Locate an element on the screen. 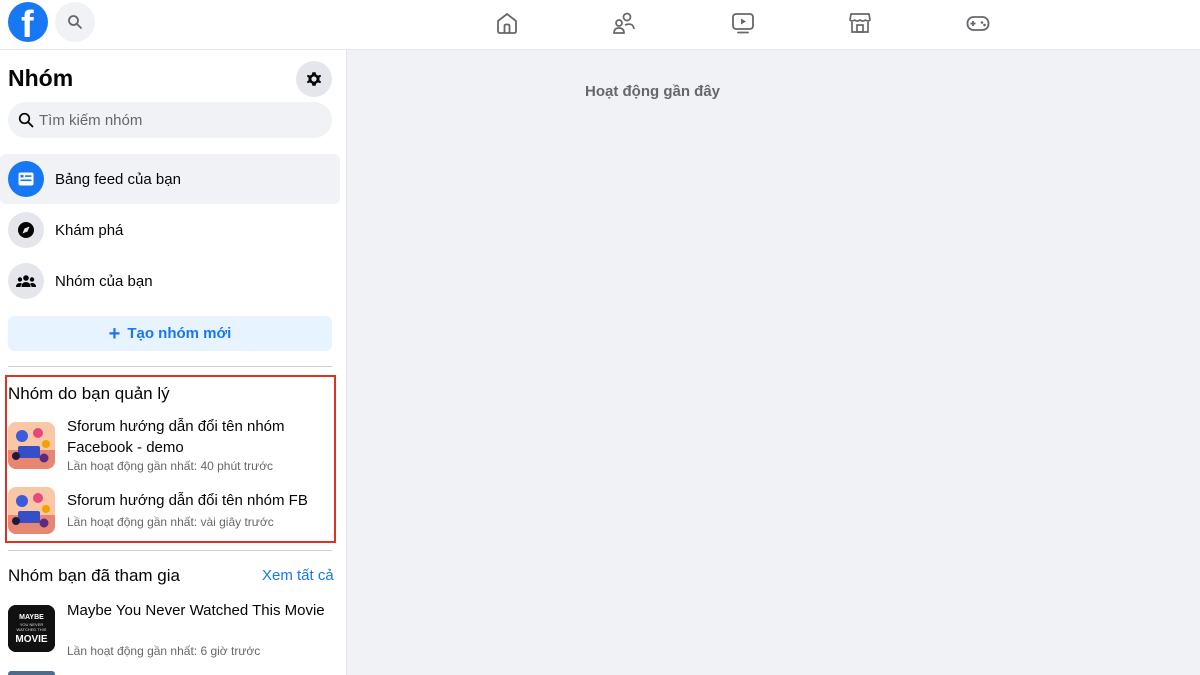 This screenshot has width=1200, height=675. facebook-logo: f is located at coordinates (28, 22).